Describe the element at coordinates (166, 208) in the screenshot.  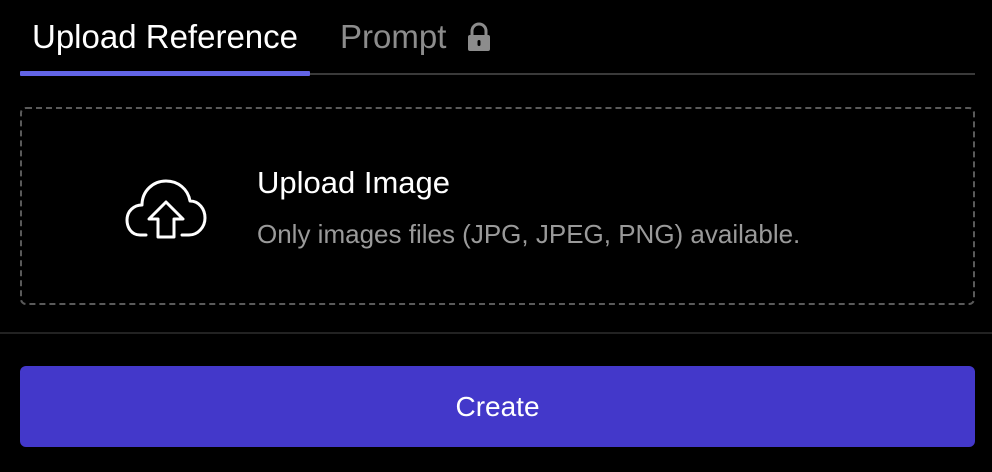
I see `cloud-upload-icon` at that location.